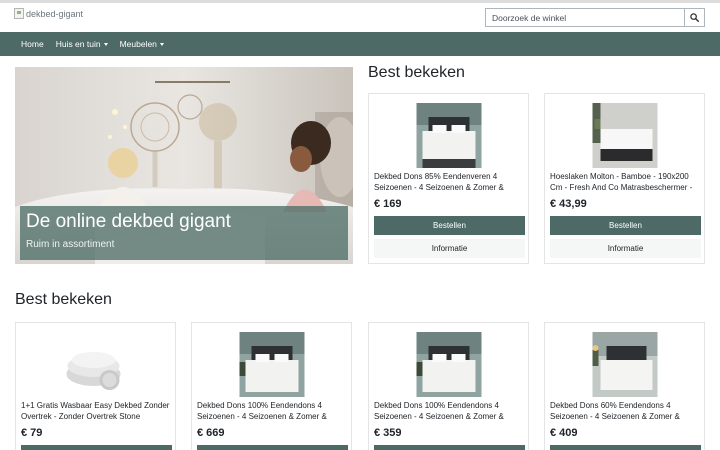  I want to click on nav-home: Home, so click(32, 44).